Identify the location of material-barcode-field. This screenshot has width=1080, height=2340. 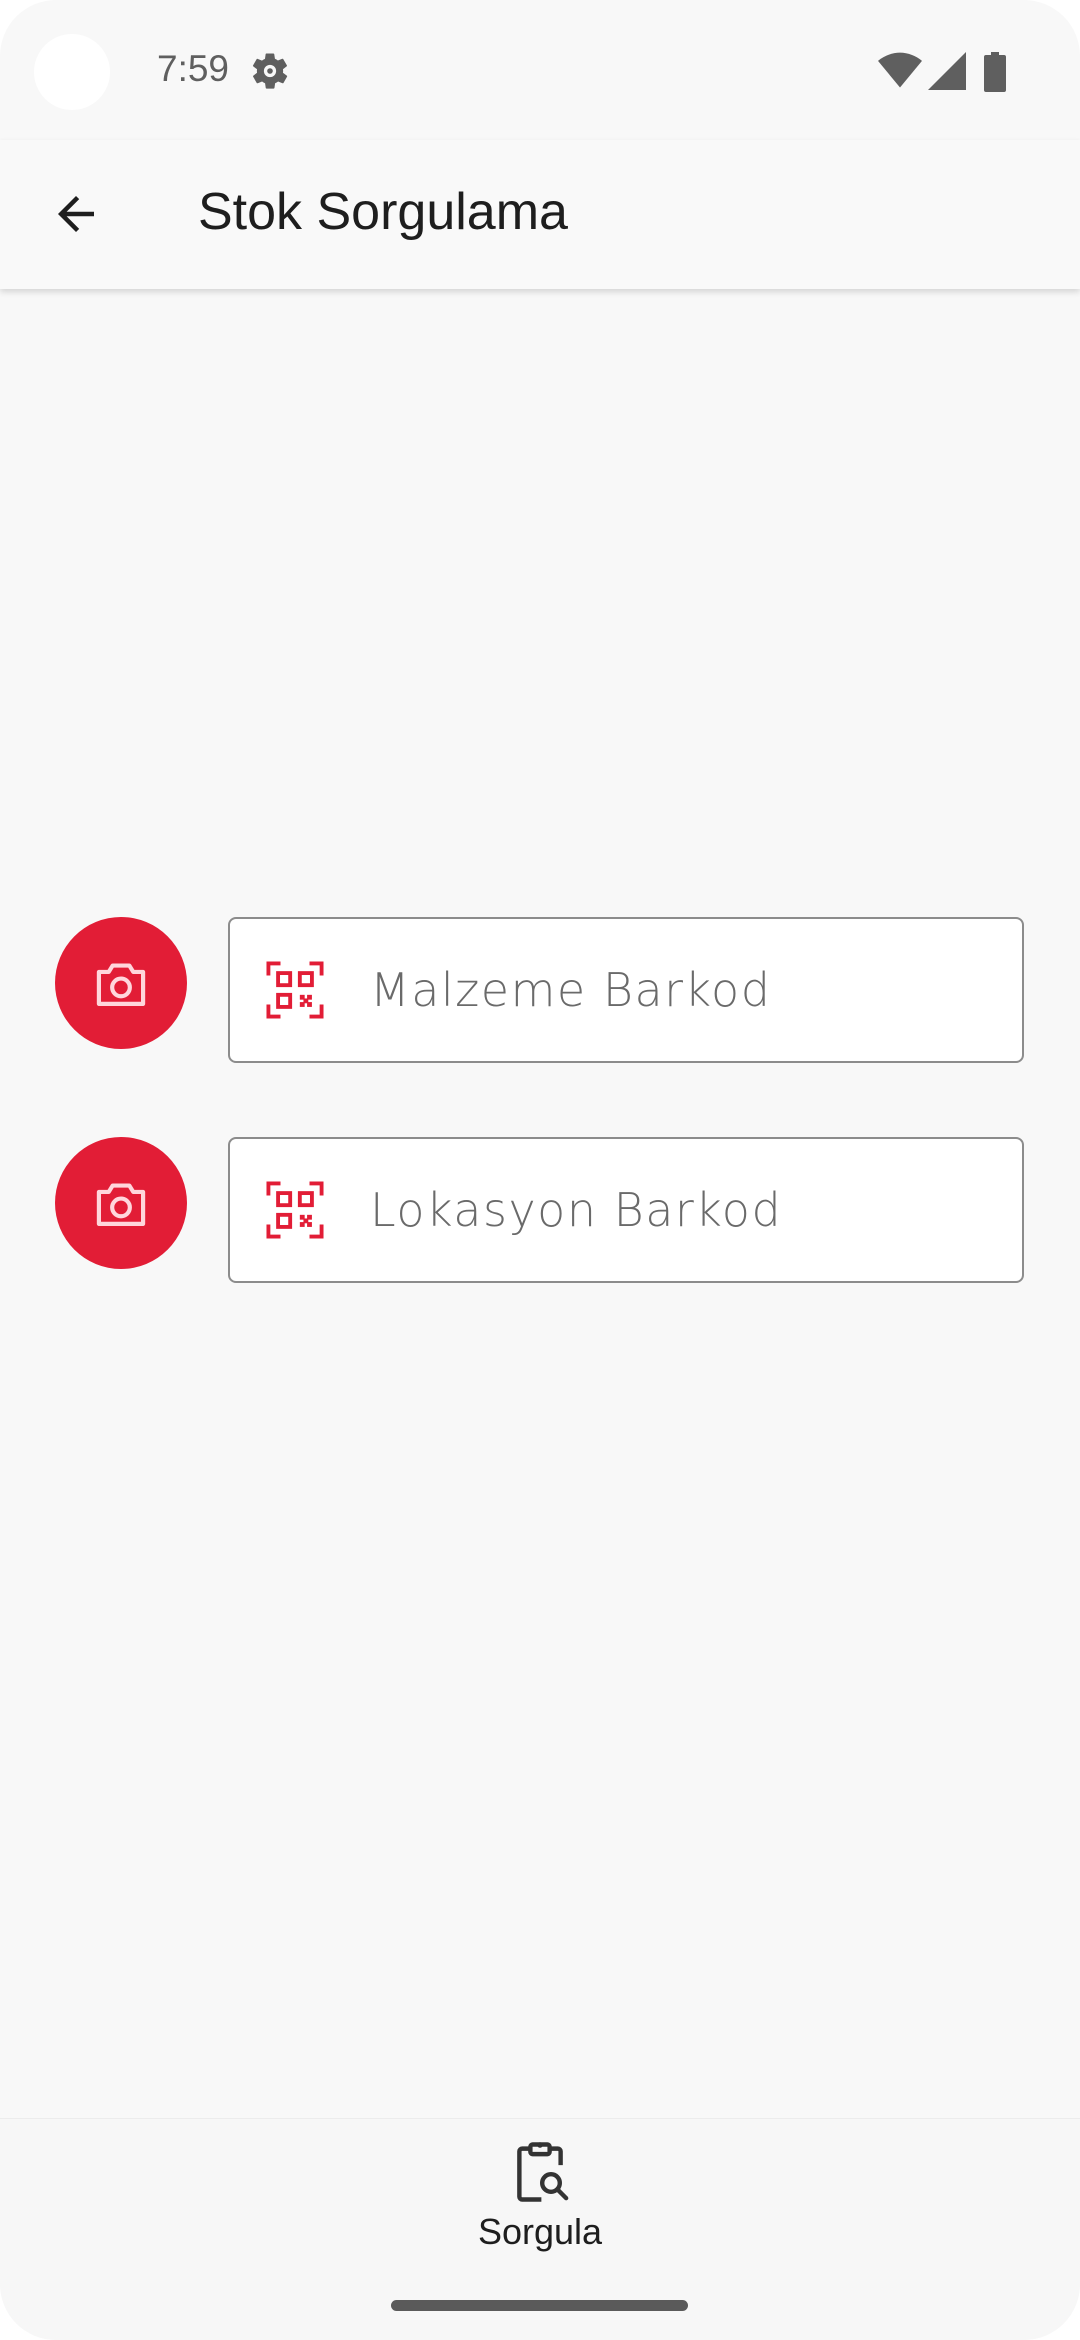
(626, 990).